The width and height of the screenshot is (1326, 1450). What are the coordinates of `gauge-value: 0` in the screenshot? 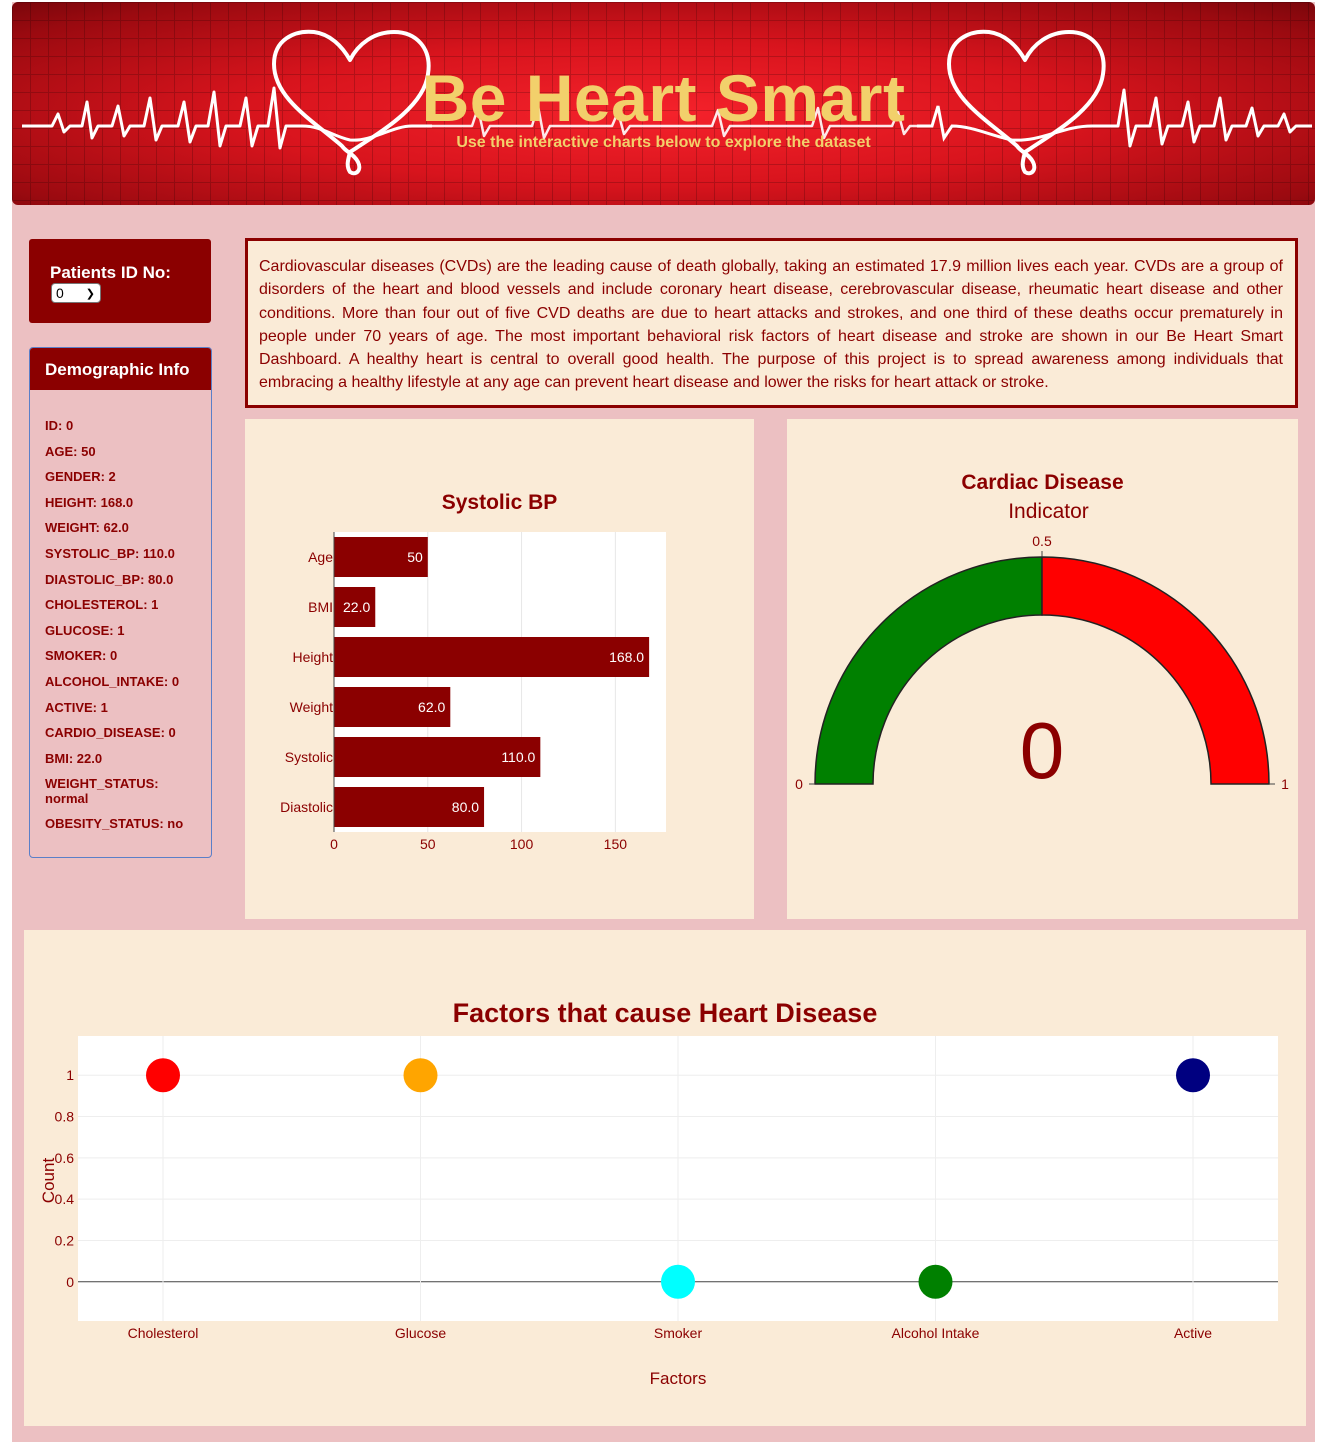 It's located at (1042, 750).